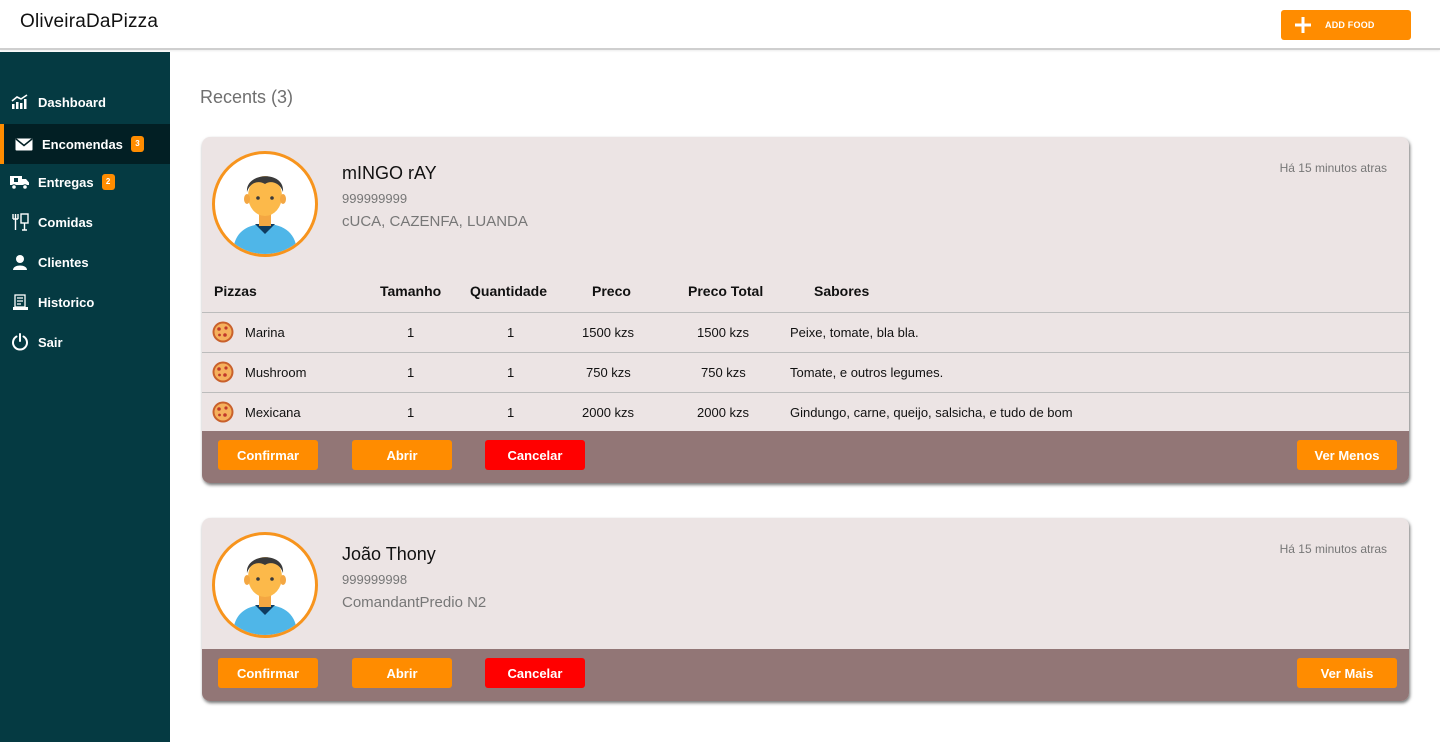 This screenshot has height=742, width=1440. What do you see at coordinates (375, 198) in the screenshot?
I see `customer-phone: 999999999` at bounding box center [375, 198].